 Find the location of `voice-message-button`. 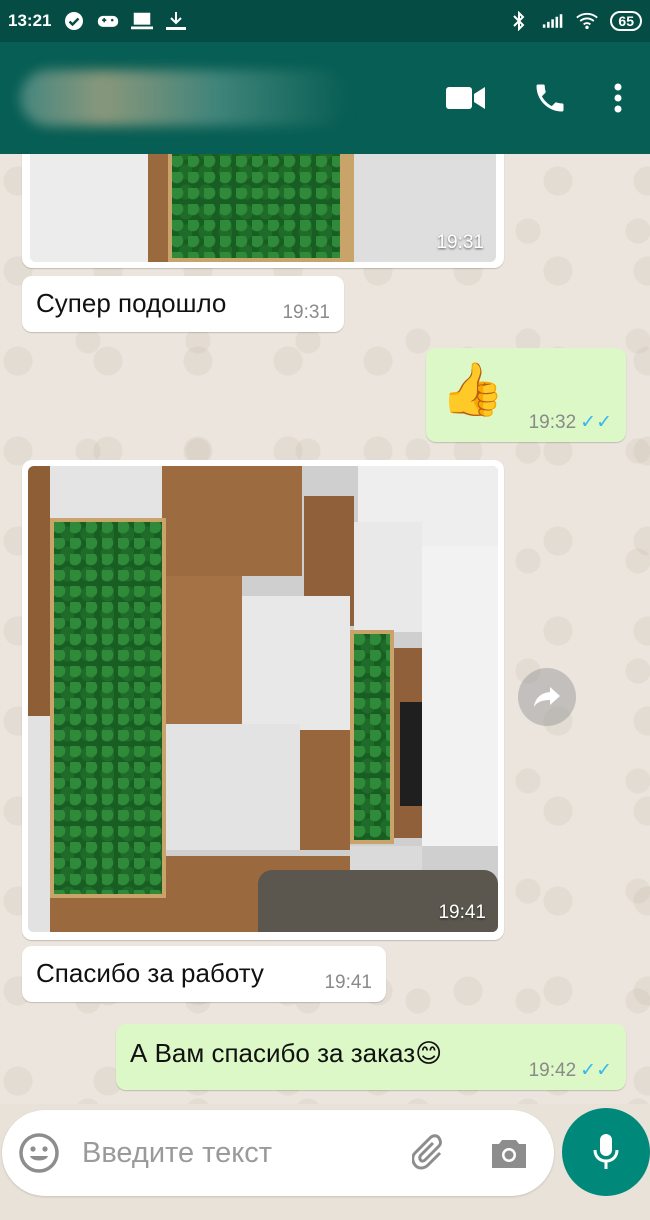

voice-message-button is located at coordinates (606, 1152).